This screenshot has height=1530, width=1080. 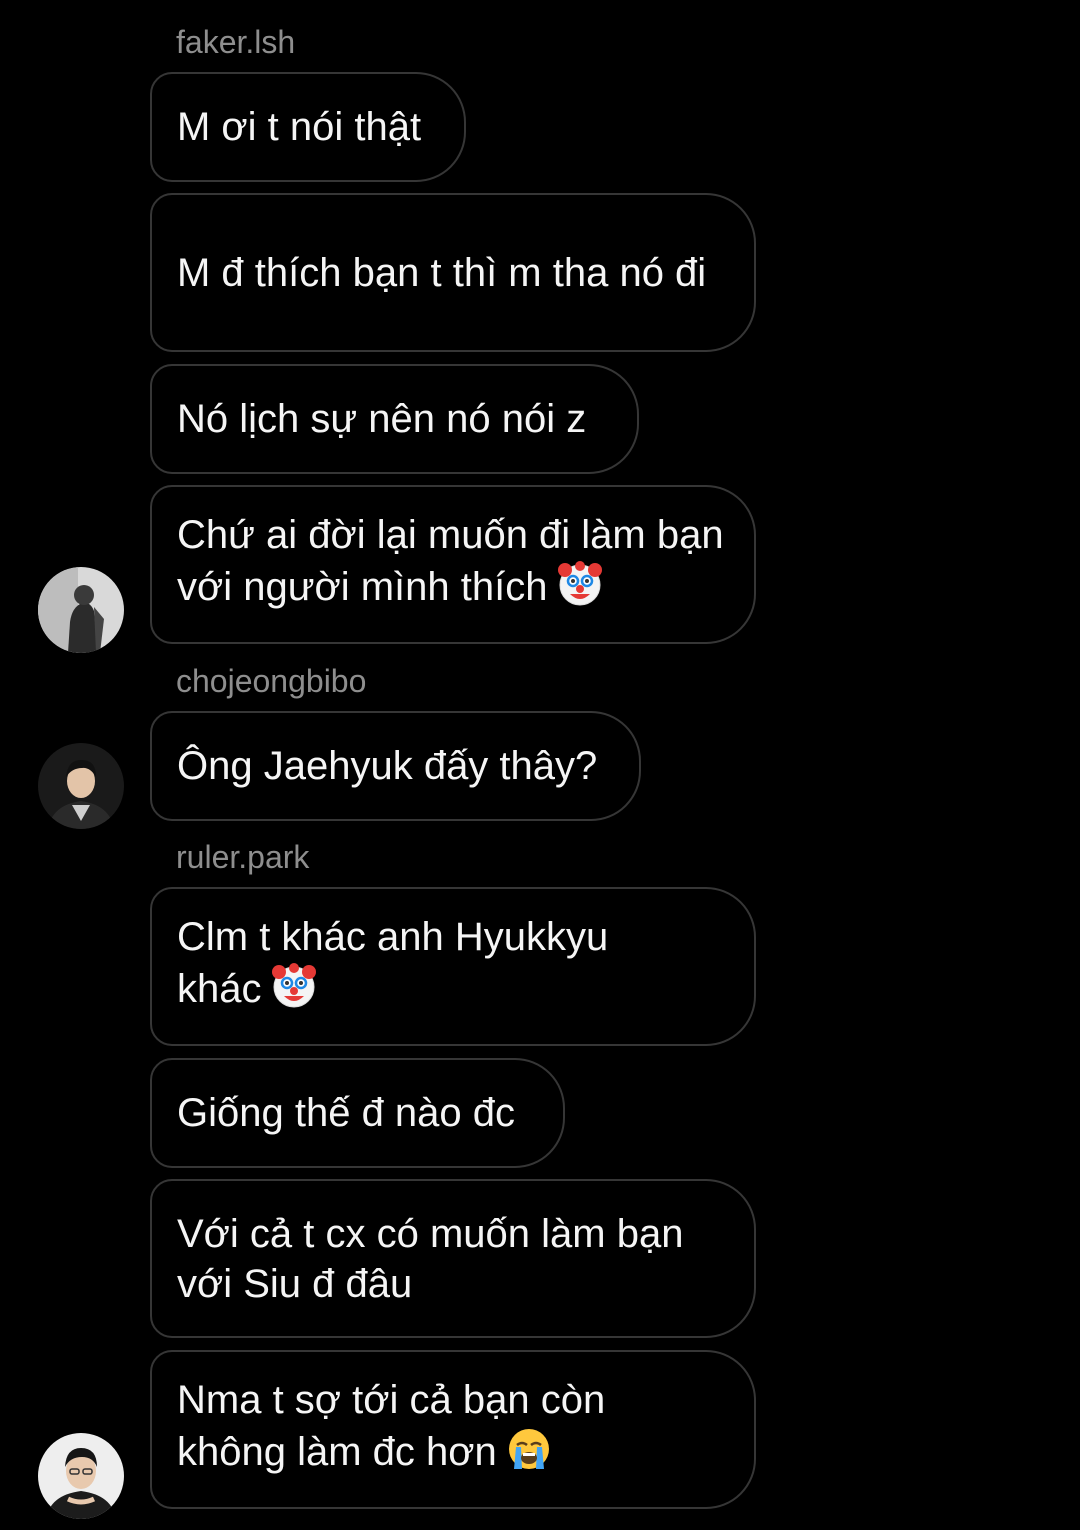 I want to click on message-bubble: Nó lịch sự nên nó nói z, so click(x=394, y=419).